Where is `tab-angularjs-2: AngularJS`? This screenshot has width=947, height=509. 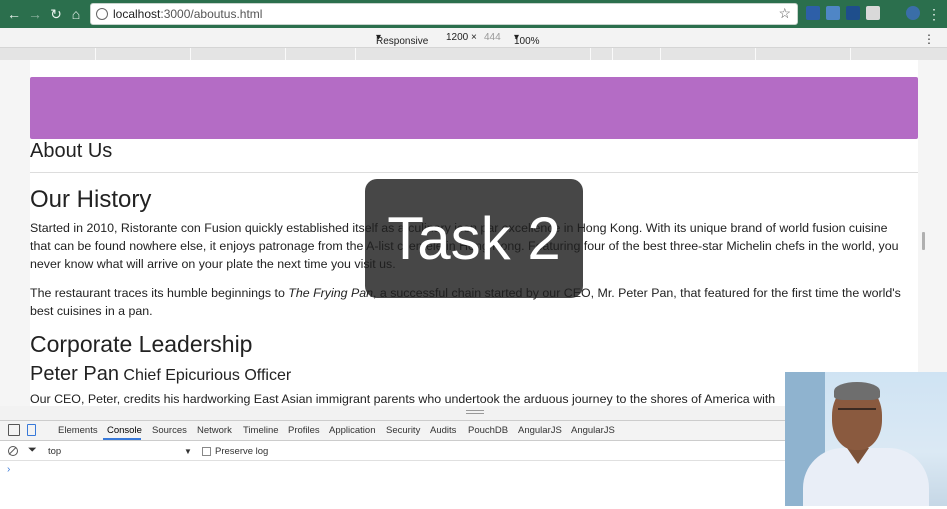
tab-angularjs-2: AngularJS is located at coordinates (593, 430).